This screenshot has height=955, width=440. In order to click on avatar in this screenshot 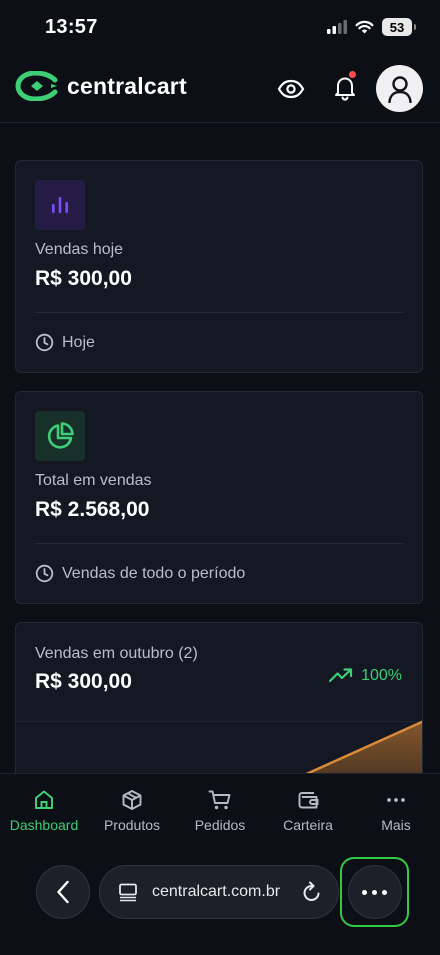, I will do `click(399, 88)`.